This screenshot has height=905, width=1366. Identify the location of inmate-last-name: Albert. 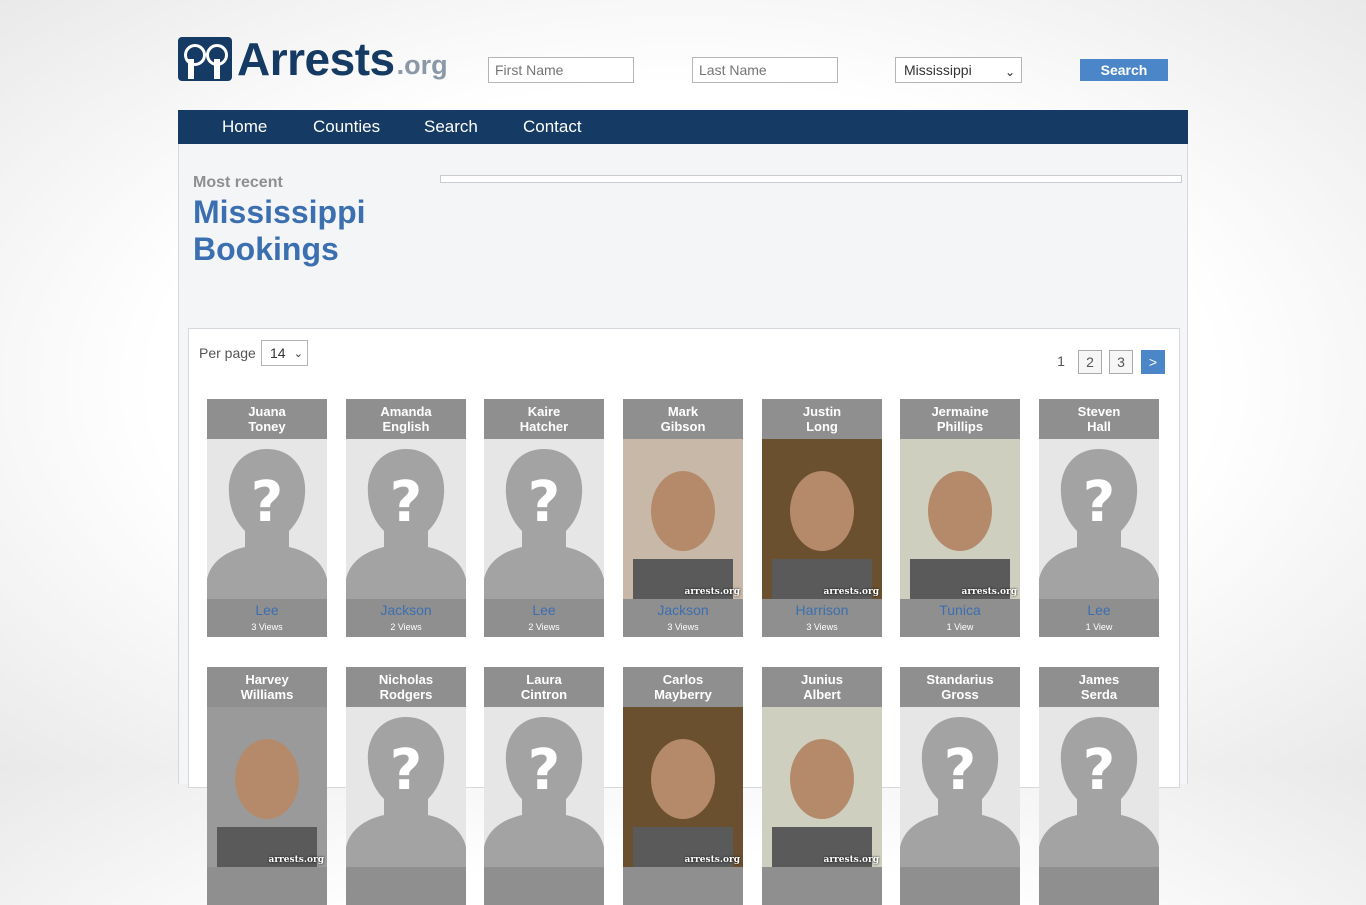
(822, 694).